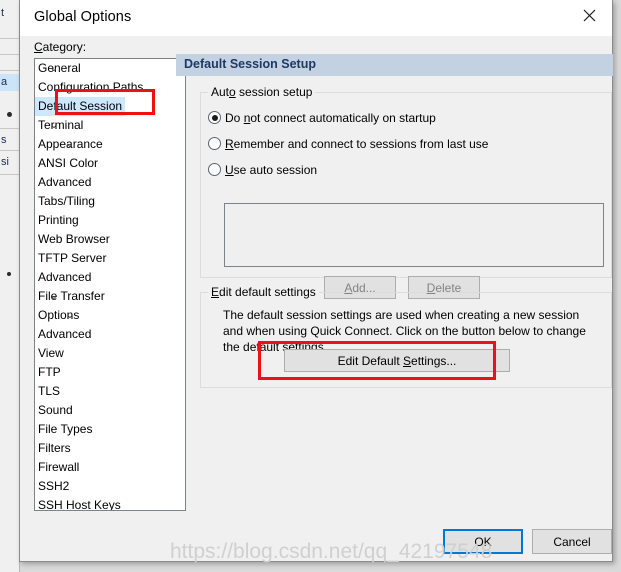 The width and height of the screenshot is (621, 572). What do you see at coordinates (110, 163) in the screenshot?
I see `tree-item-ansi-color: ANSI Color` at bounding box center [110, 163].